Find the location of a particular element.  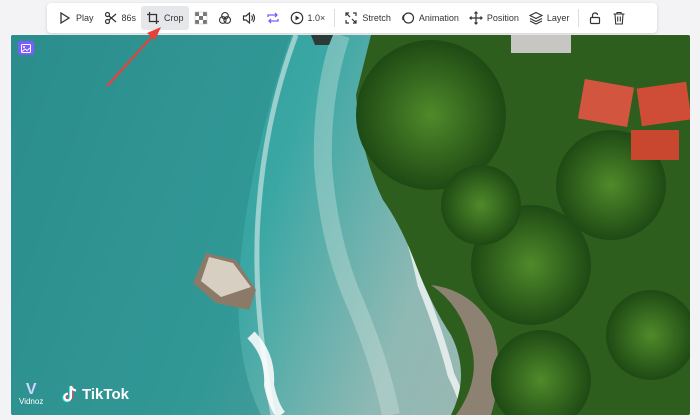

image-video-icon is located at coordinates (26, 48).